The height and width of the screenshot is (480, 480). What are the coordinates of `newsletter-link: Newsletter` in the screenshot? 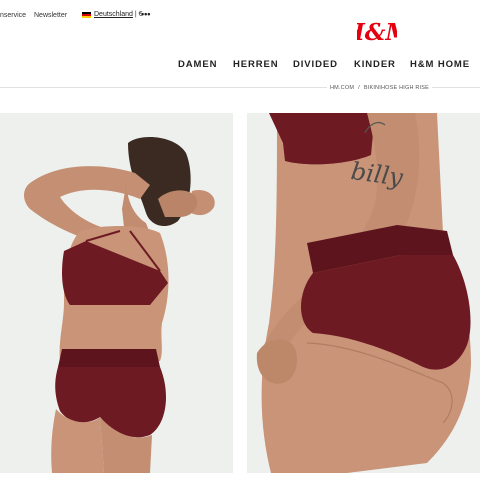 It's located at (50, 15).